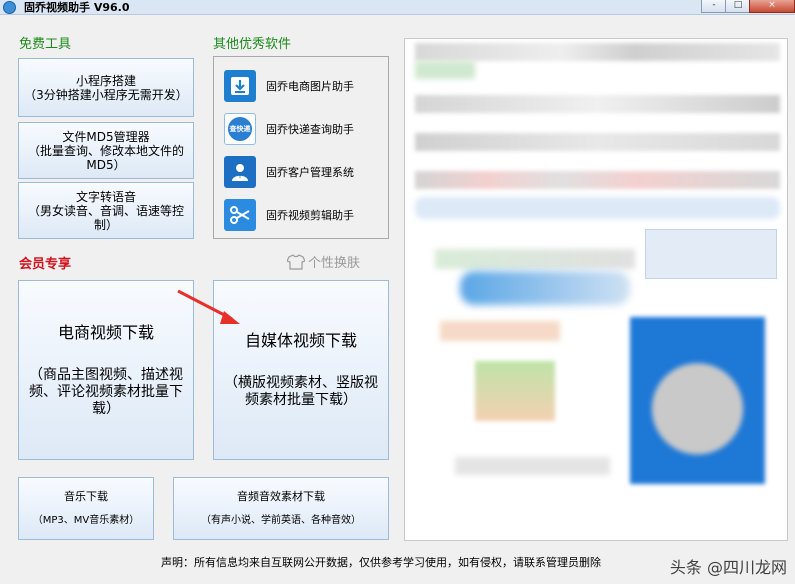 This screenshot has width=795, height=584. Describe the element at coordinates (105, 196) in the screenshot. I see `text-to-speech-label: 文字转语音` at that location.